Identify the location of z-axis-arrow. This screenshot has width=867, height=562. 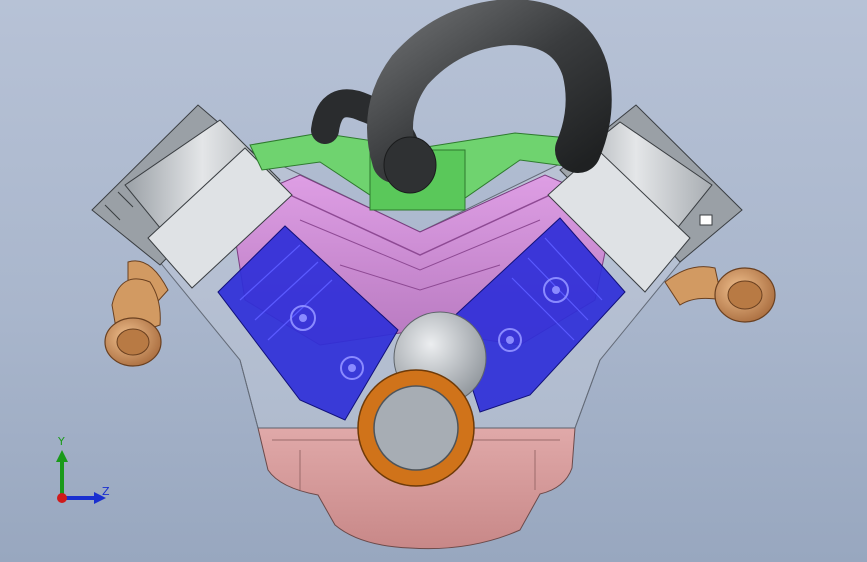
(84, 498).